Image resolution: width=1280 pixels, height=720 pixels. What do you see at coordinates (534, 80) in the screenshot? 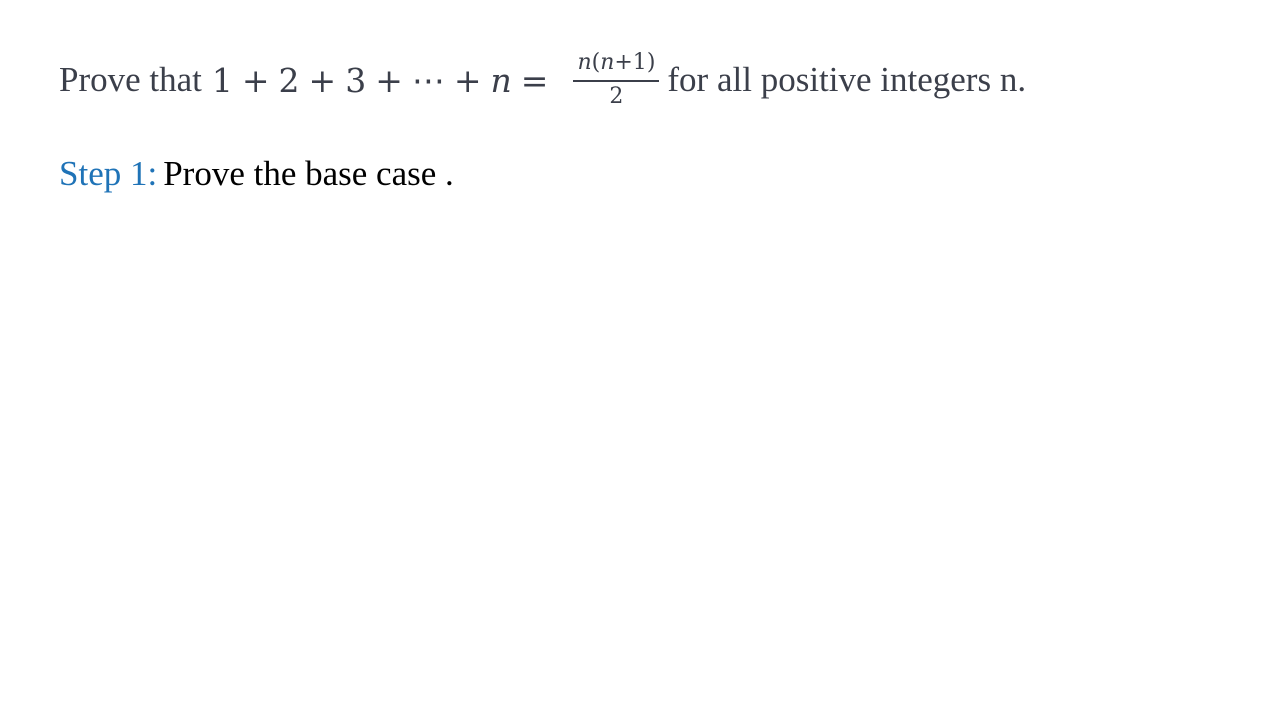
I see `equals-sign: =` at bounding box center [534, 80].